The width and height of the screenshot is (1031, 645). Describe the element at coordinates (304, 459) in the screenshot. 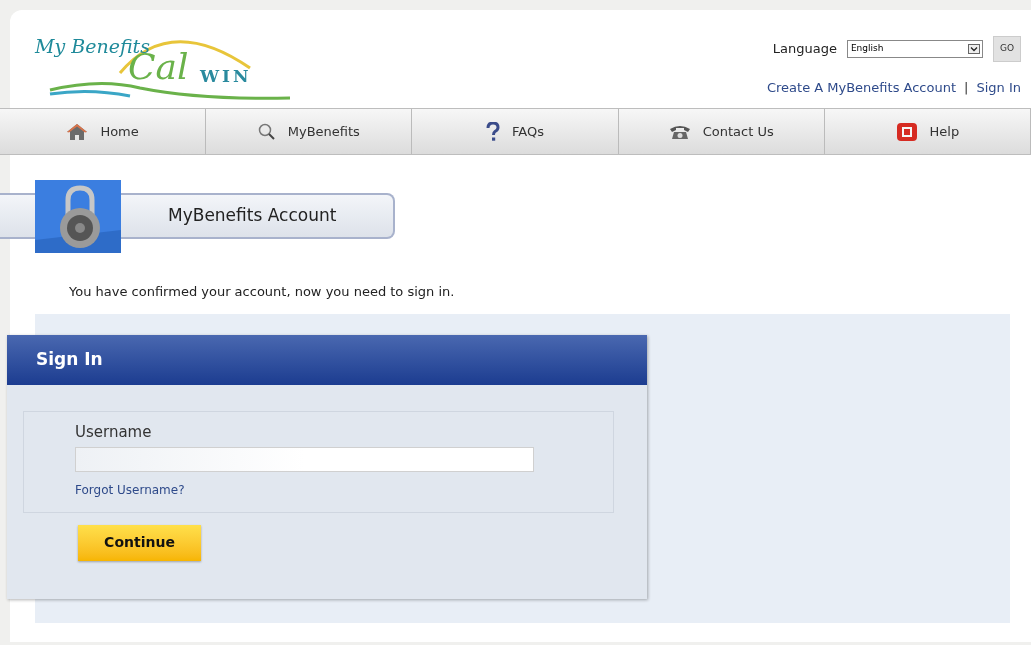

I see `username-field` at that location.